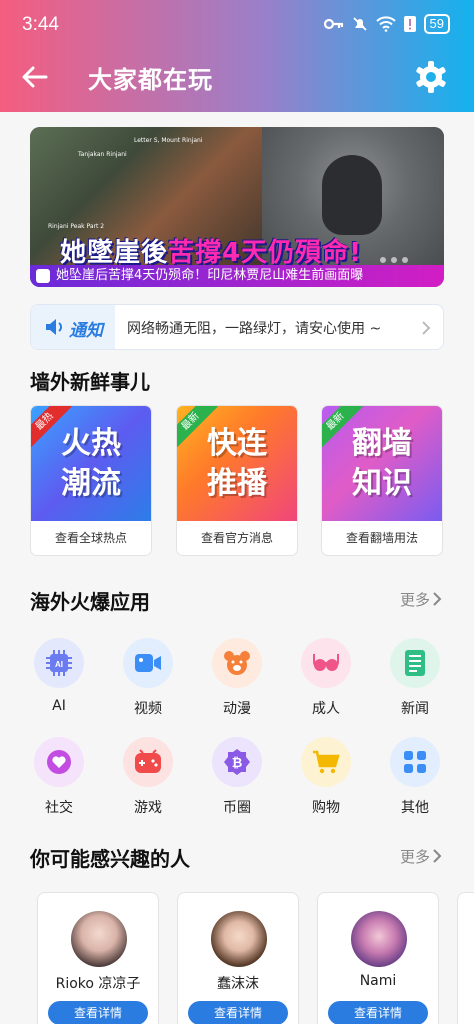 The height and width of the screenshot is (1024, 474). Describe the element at coordinates (326, 808) in the screenshot. I see `app-label: 购物` at that location.